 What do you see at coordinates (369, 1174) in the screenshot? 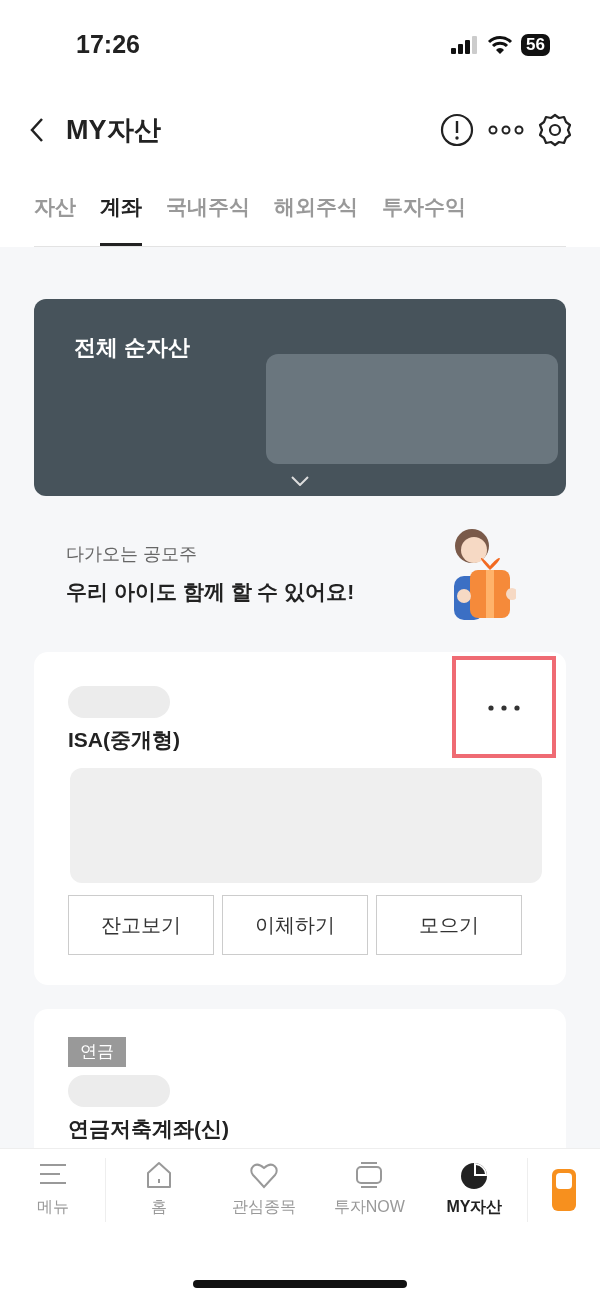
I see `stacked-cards-icon` at bounding box center [369, 1174].